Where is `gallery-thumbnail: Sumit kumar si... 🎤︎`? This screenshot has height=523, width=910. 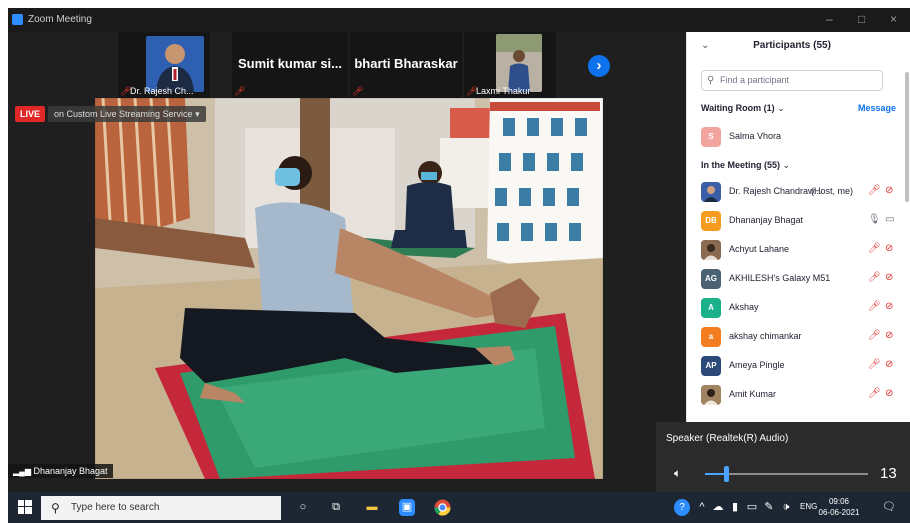
gallery-thumbnail: Sumit kumar si... 🎤︎ is located at coordinates (290, 65).